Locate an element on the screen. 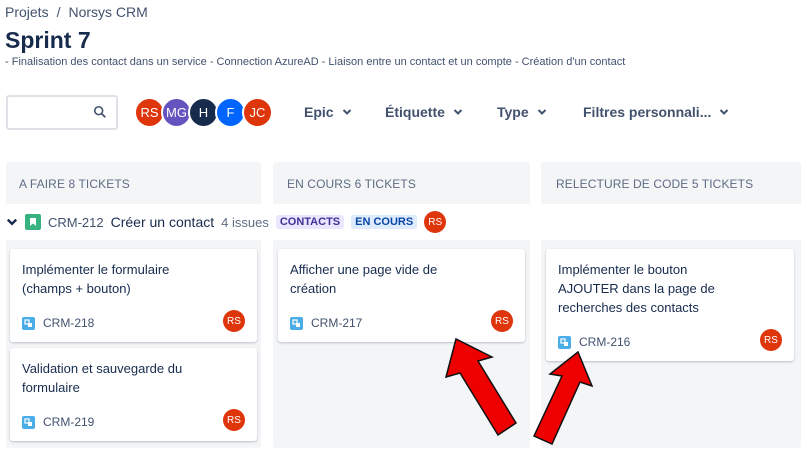 This screenshot has width=807, height=458. breadcrumb: Projets / Norsys CRM is located at coordinates (76, 12).